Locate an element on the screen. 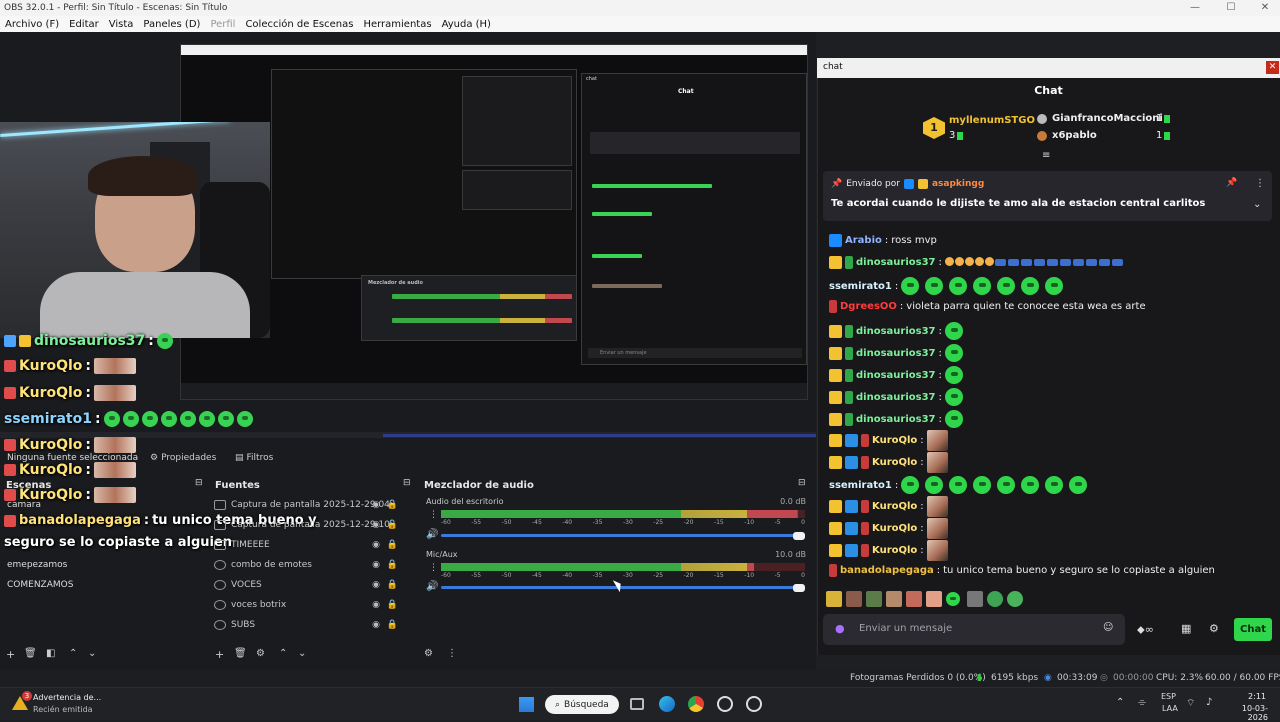  source-settings-icon: ⚙ is located at coordinates (260, 653).